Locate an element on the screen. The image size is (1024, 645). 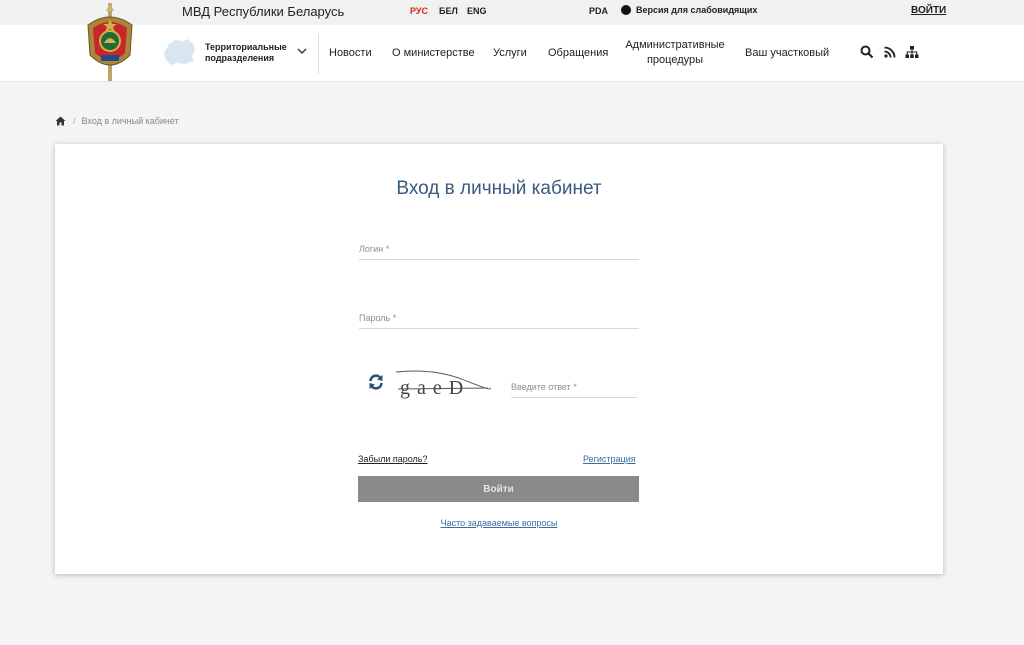
rss-icon is located at coordinates (890, 52).